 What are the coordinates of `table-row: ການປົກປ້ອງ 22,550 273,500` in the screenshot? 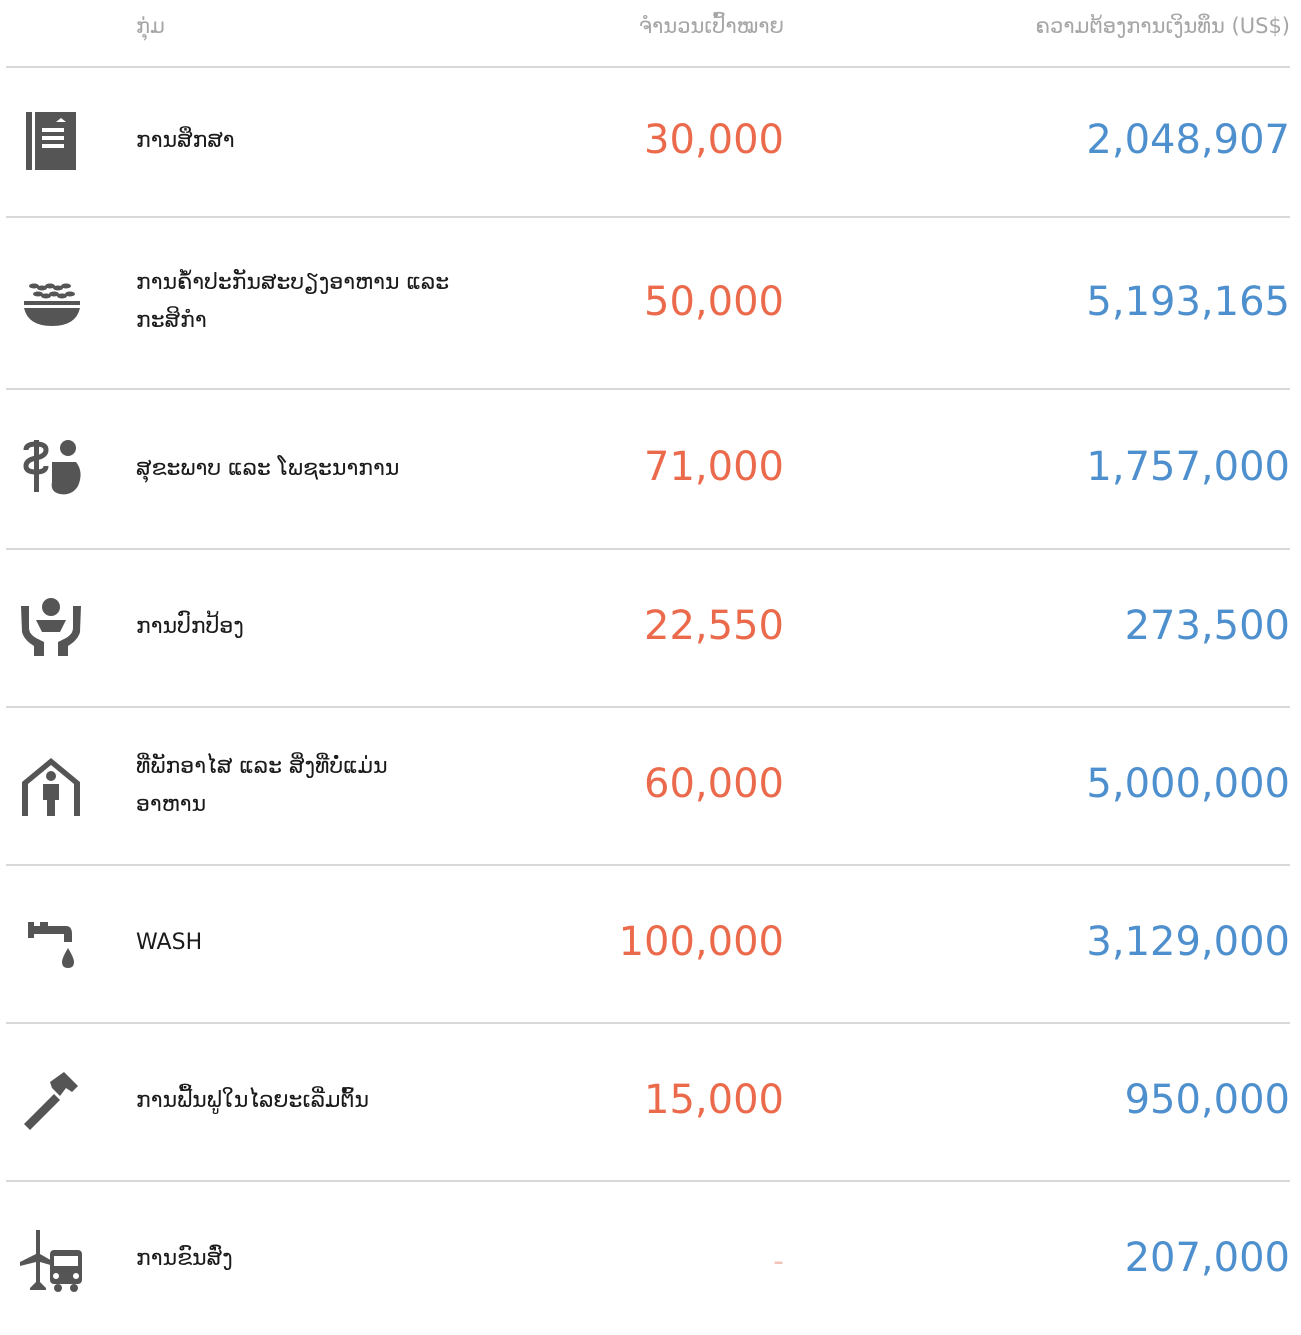 It's located at (648, 629).